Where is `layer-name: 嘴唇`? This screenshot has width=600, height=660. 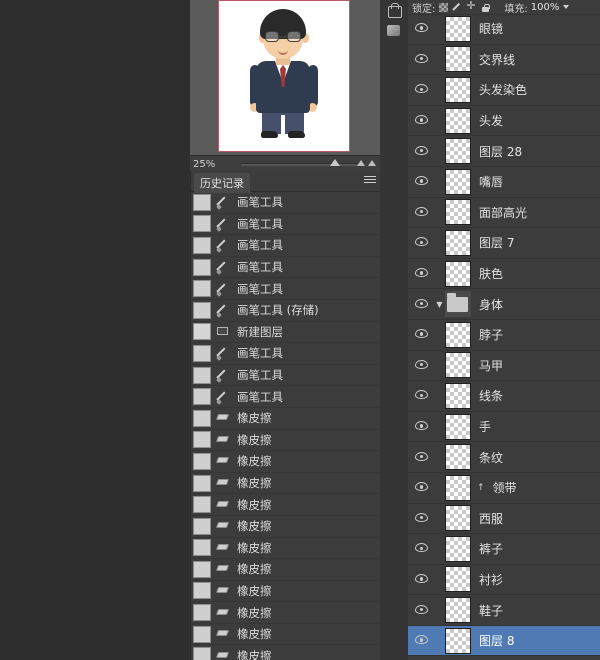
layer-name: 嘴唇 is located at coordinates (491, 181).